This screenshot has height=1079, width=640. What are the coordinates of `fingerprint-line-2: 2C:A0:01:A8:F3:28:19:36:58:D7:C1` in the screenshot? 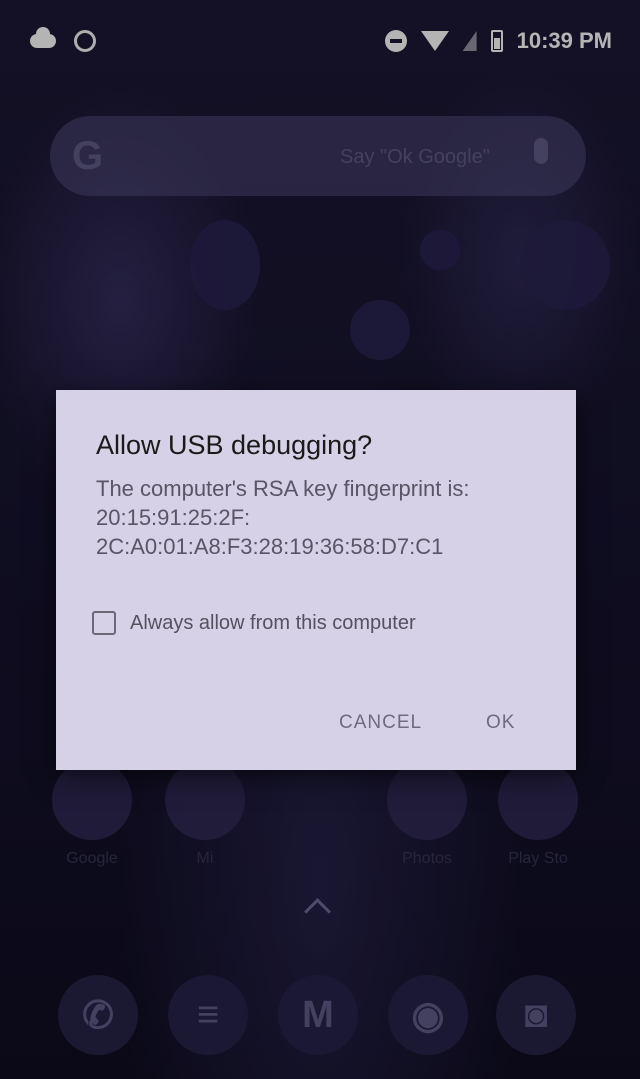 It's located at (270, 546).